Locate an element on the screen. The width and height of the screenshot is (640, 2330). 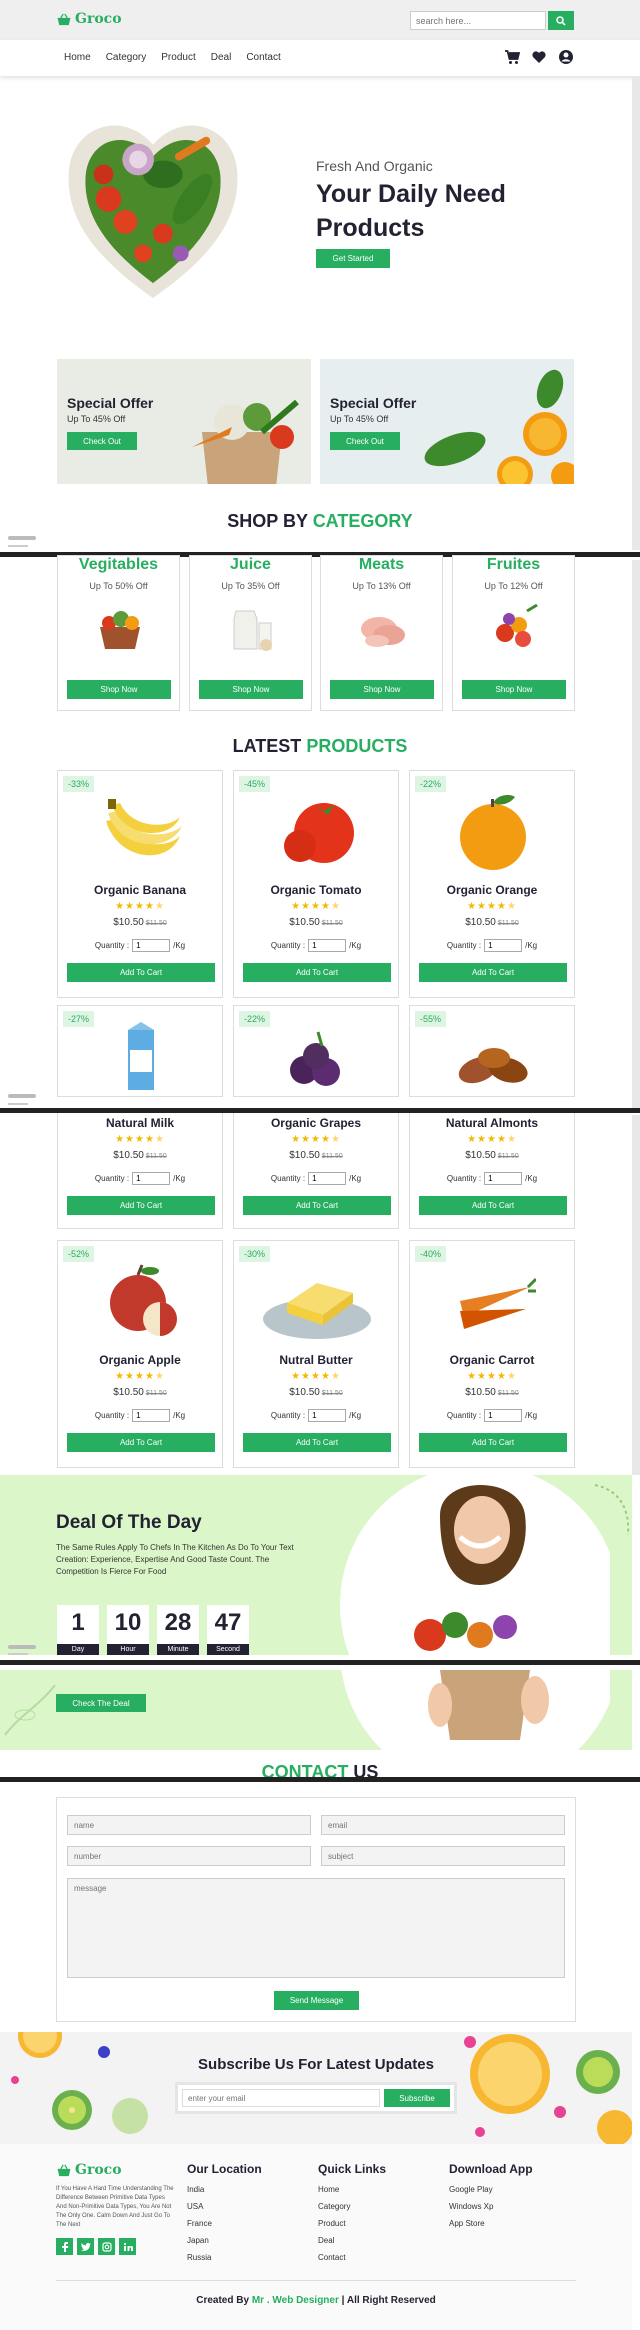
location-item: USA is located at coordinates (224, 2206).